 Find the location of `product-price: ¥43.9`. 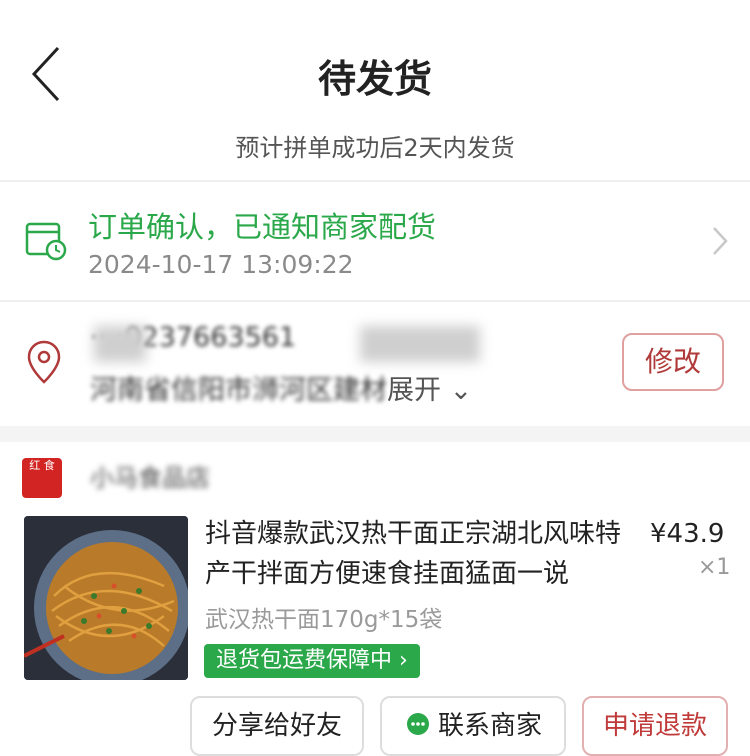

product-price: ¥43.9 is located at coordinates (687, 534).